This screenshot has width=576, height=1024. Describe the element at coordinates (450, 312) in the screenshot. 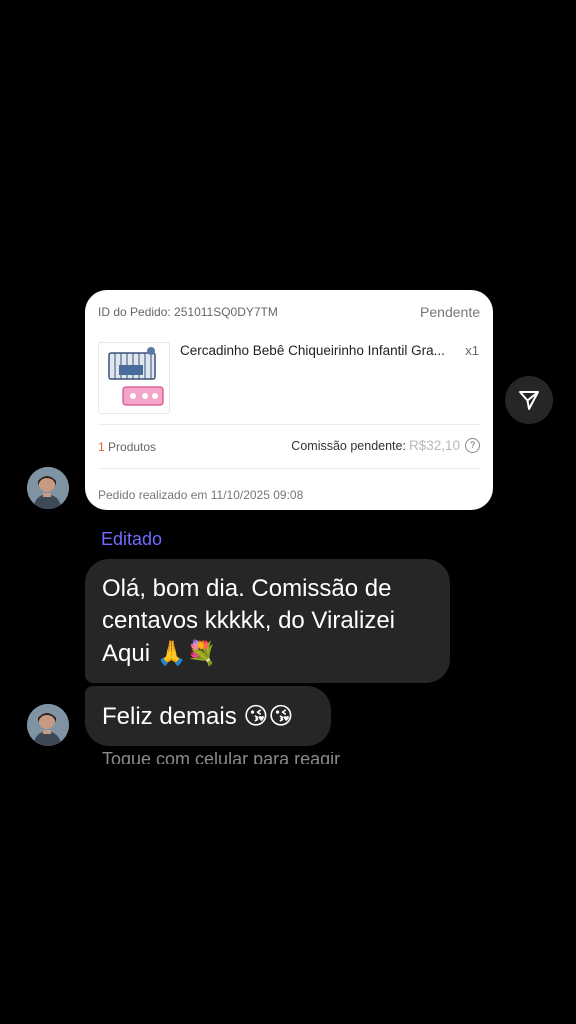

I see `order-status: Pendente` at that location.